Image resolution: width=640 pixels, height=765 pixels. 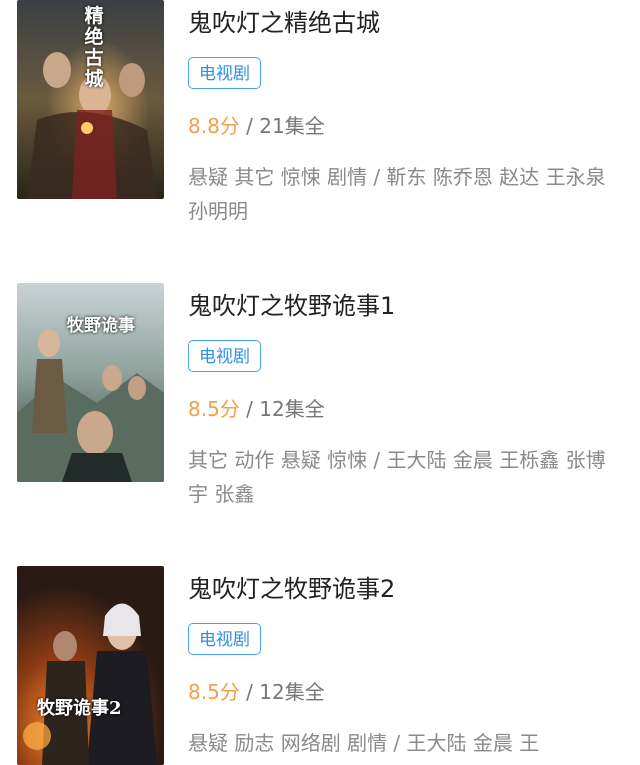 What do you see at coordinates (214, 126) in the screenshot?
I see `score: 8.8分` at bounding box center [214, 126].